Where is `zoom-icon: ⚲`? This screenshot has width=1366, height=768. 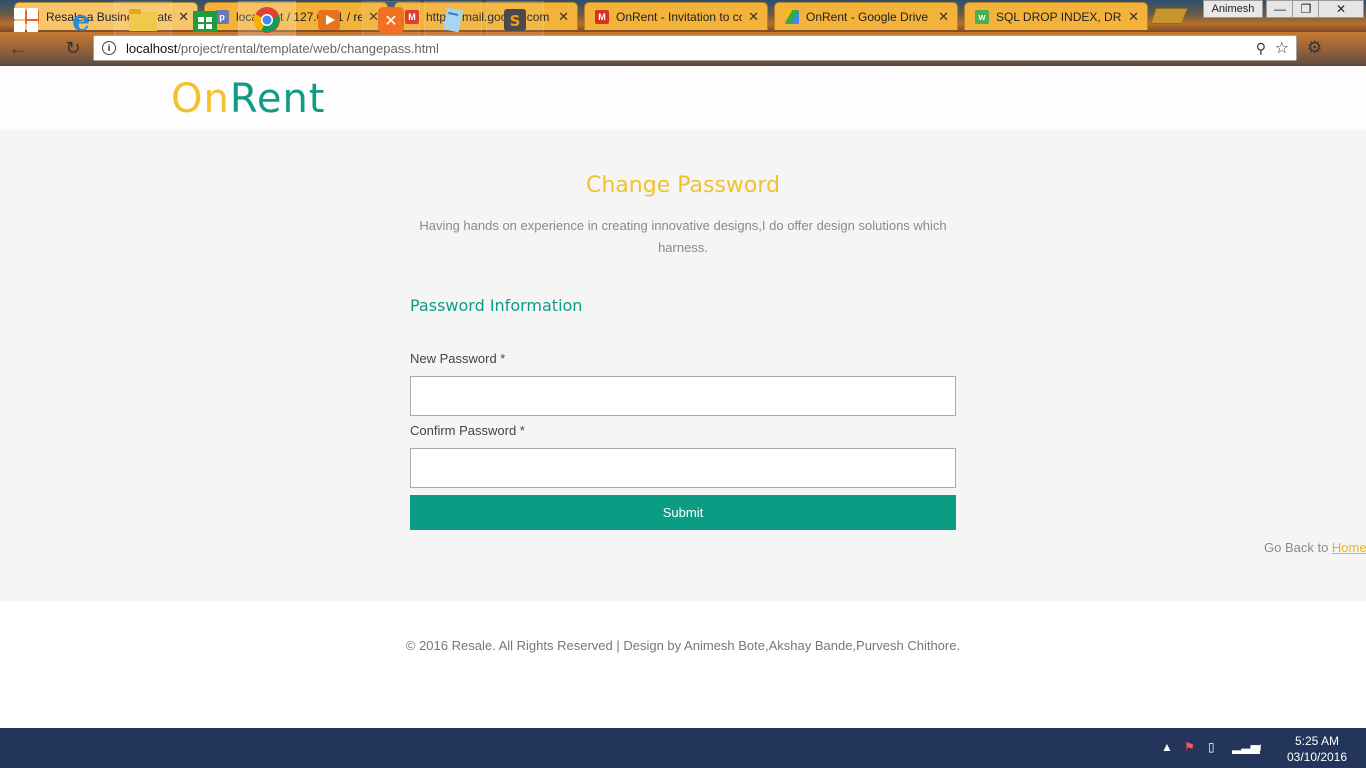
zoom-icon: ⚲ is located at coordinates (1261, 48).